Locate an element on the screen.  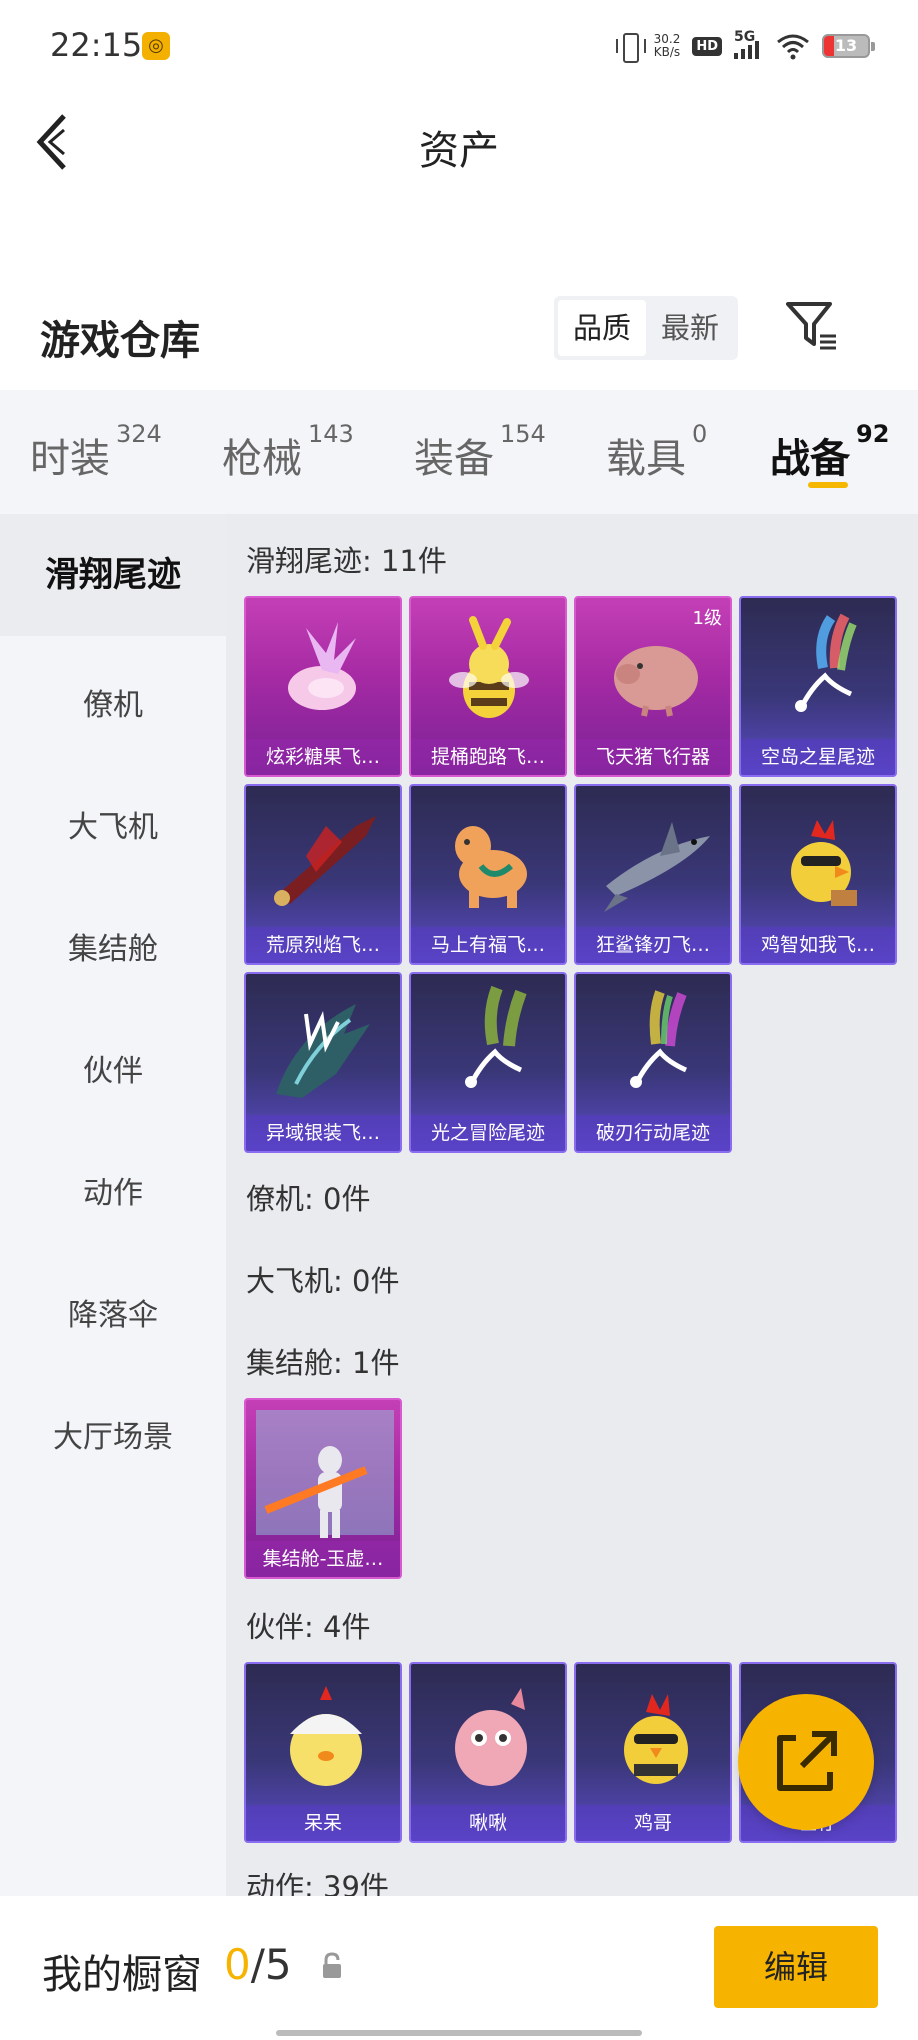
network-speed-unit: KB/s is located at coordinates (667, 52).